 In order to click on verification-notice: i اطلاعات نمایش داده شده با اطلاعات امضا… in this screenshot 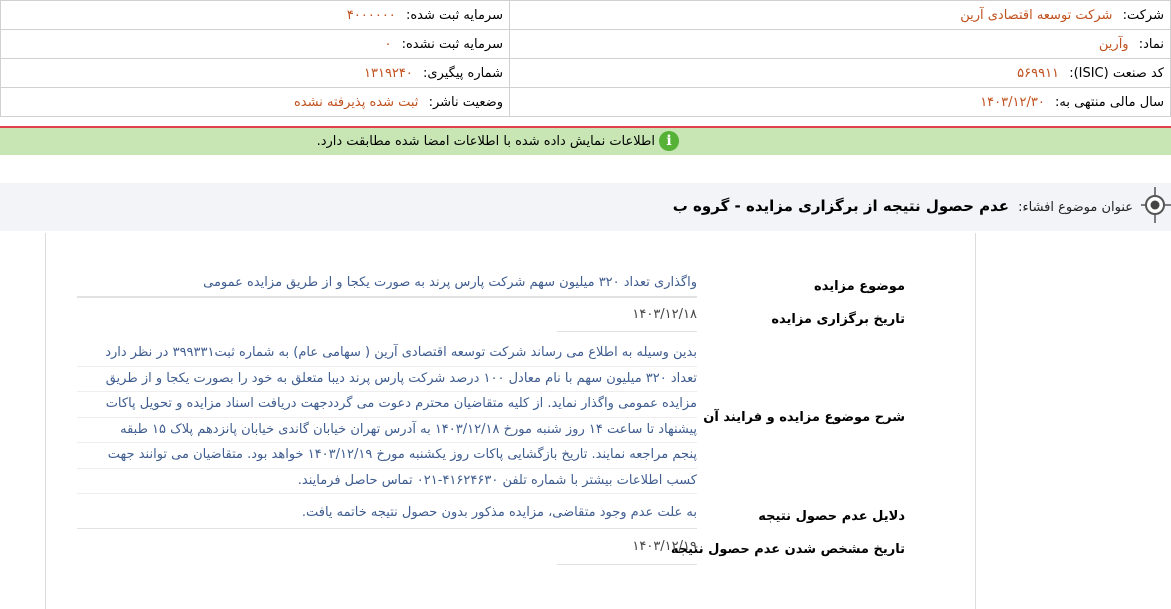, I will do `click(585, 141)`.